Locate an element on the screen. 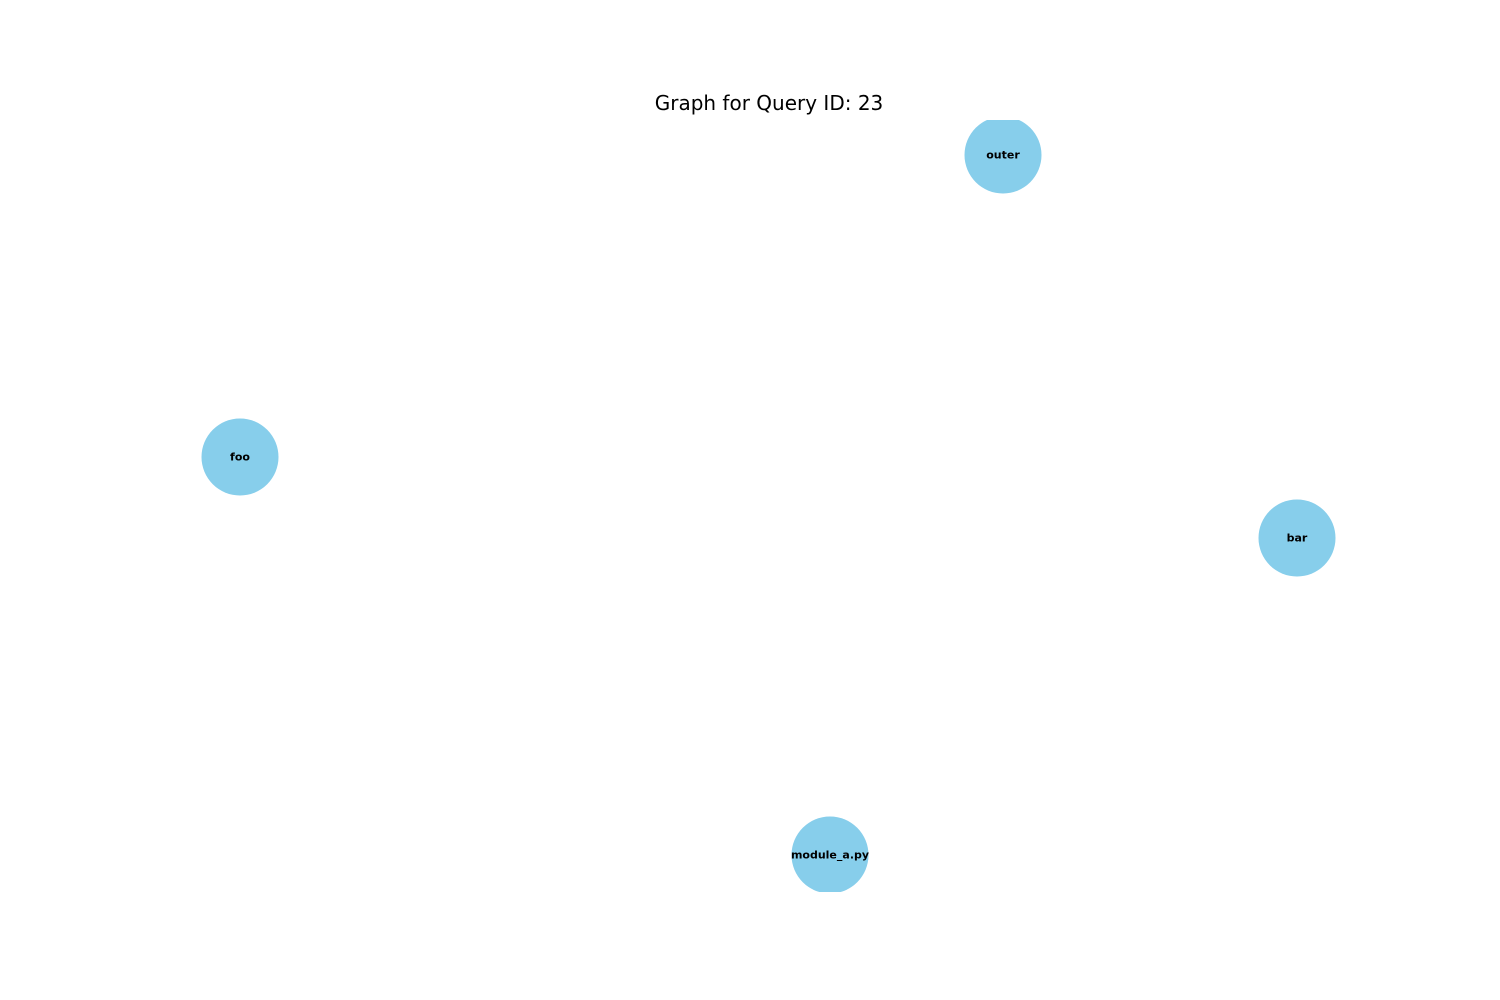 This screenshot has height=1000, width=1500. node-label: outer is located at coordinates (1003, 155).